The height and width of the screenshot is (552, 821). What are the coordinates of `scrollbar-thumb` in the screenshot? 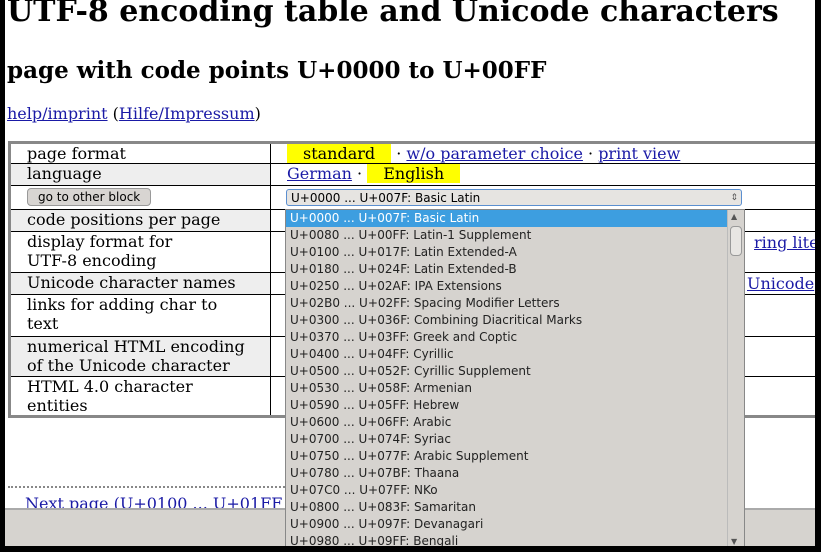 It's located at (736, 241).